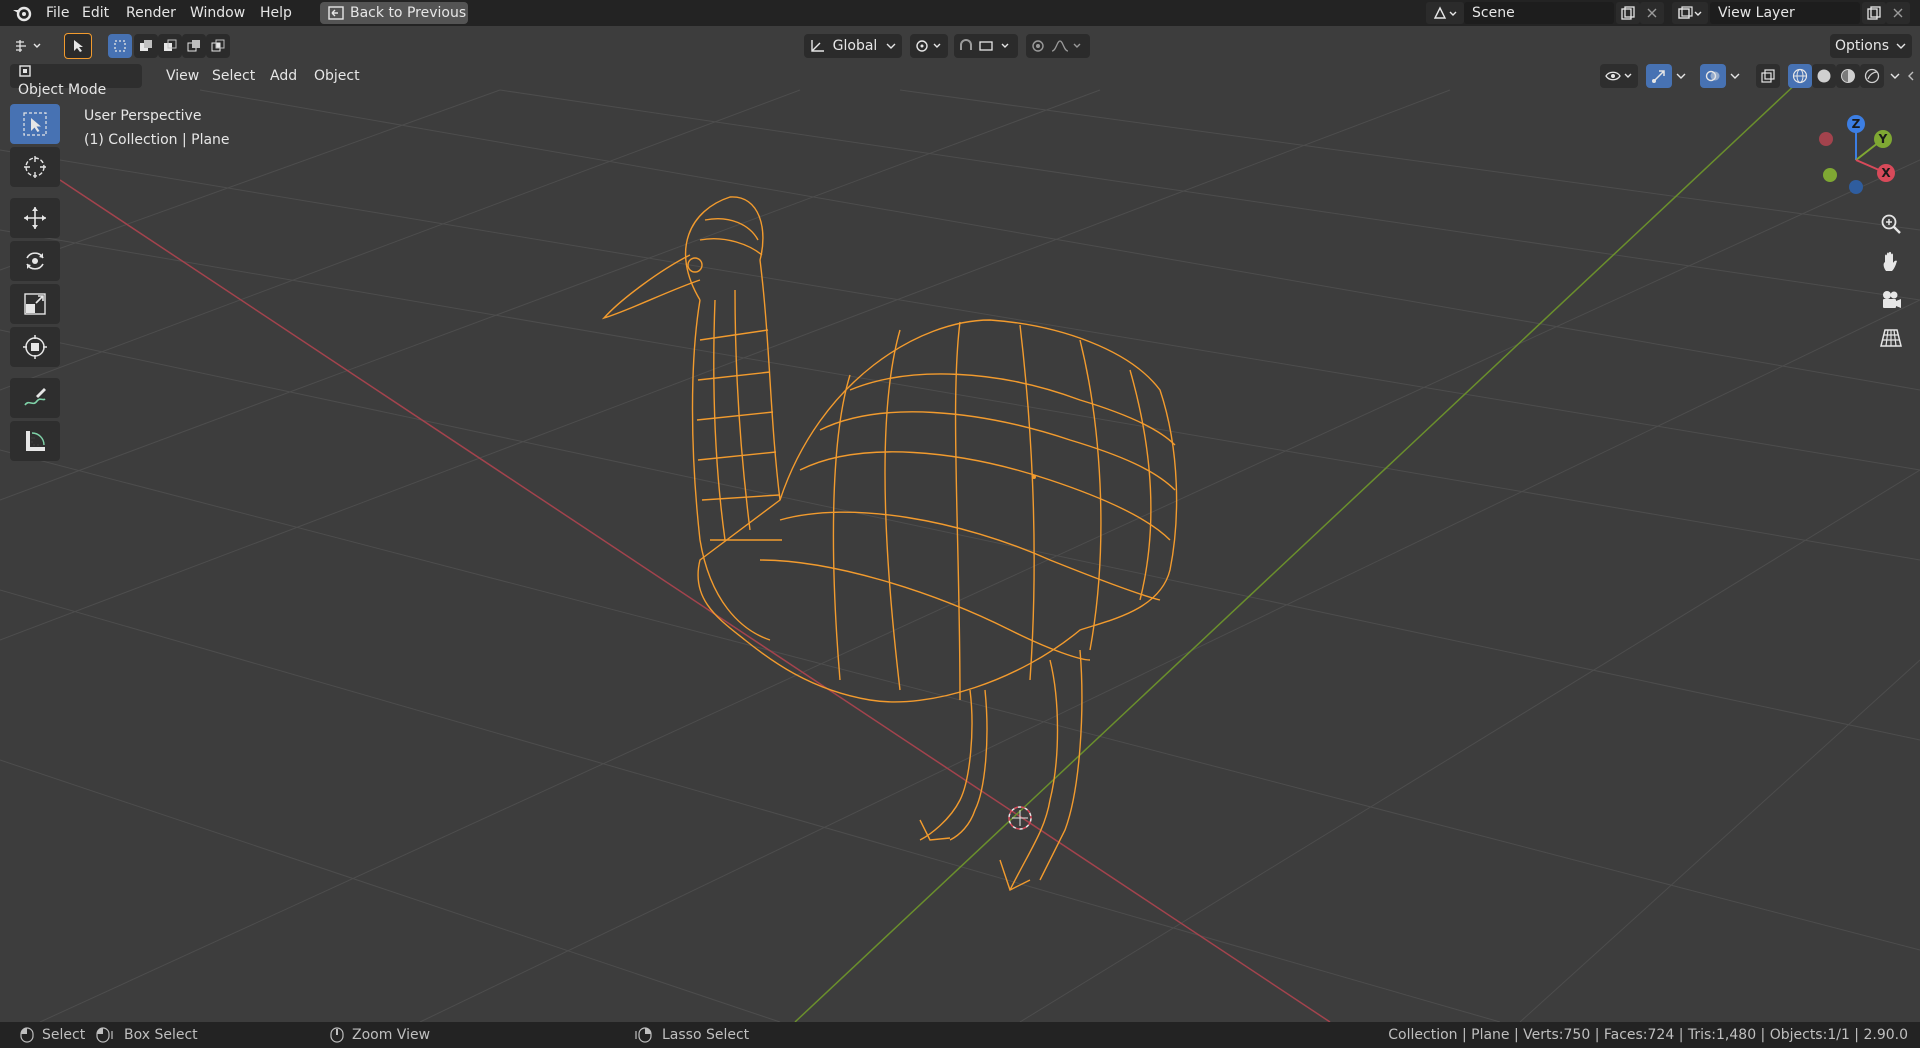 The width and height of the screenshot is (1920, 1048). What do you see at coordinates (380, 1035) in the screenshot?
I see `status-zoom-view: Zoom View` at bounding box center [380, 1035].